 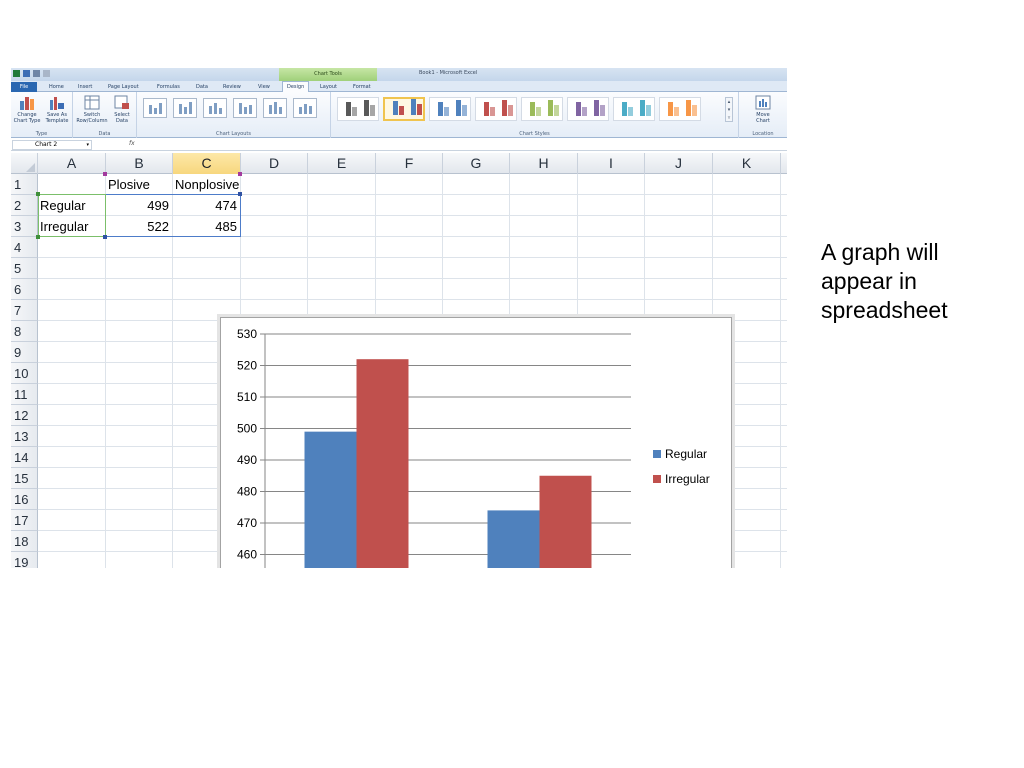 I want to click on column-header-i: I, so click(x=611, y=163).